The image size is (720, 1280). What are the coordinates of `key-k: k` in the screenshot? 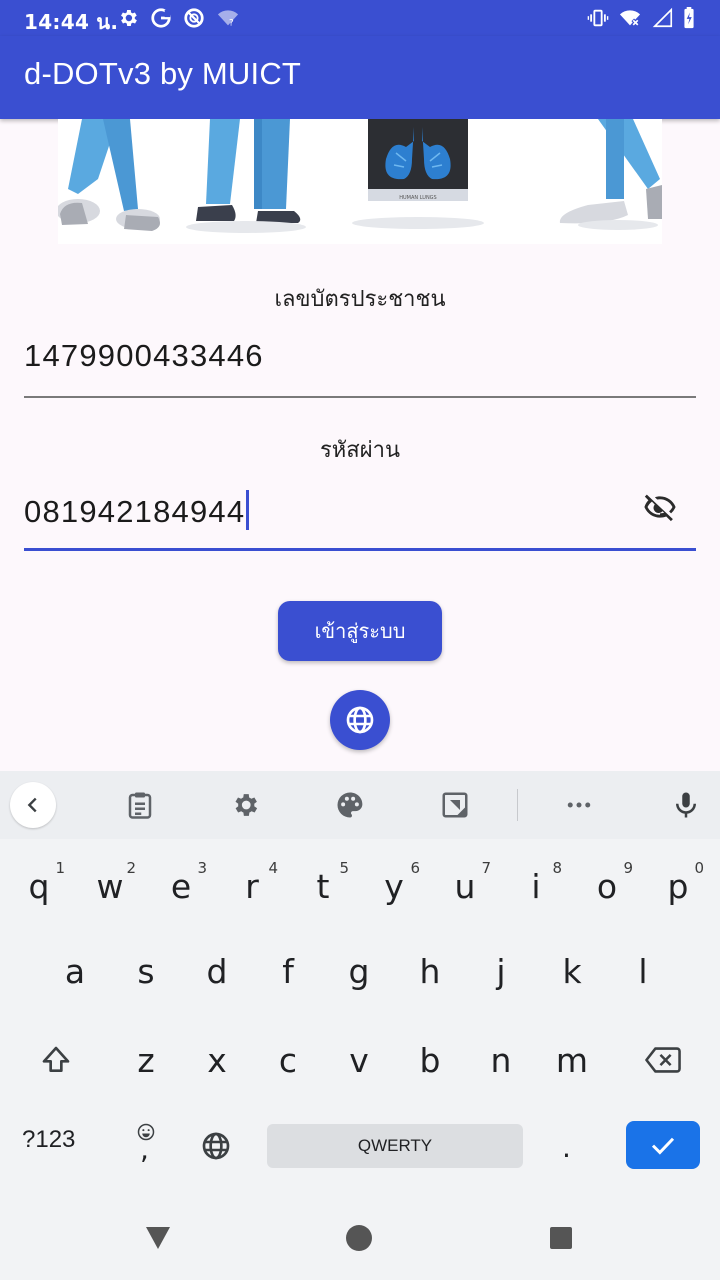 It's located at (572, 971).